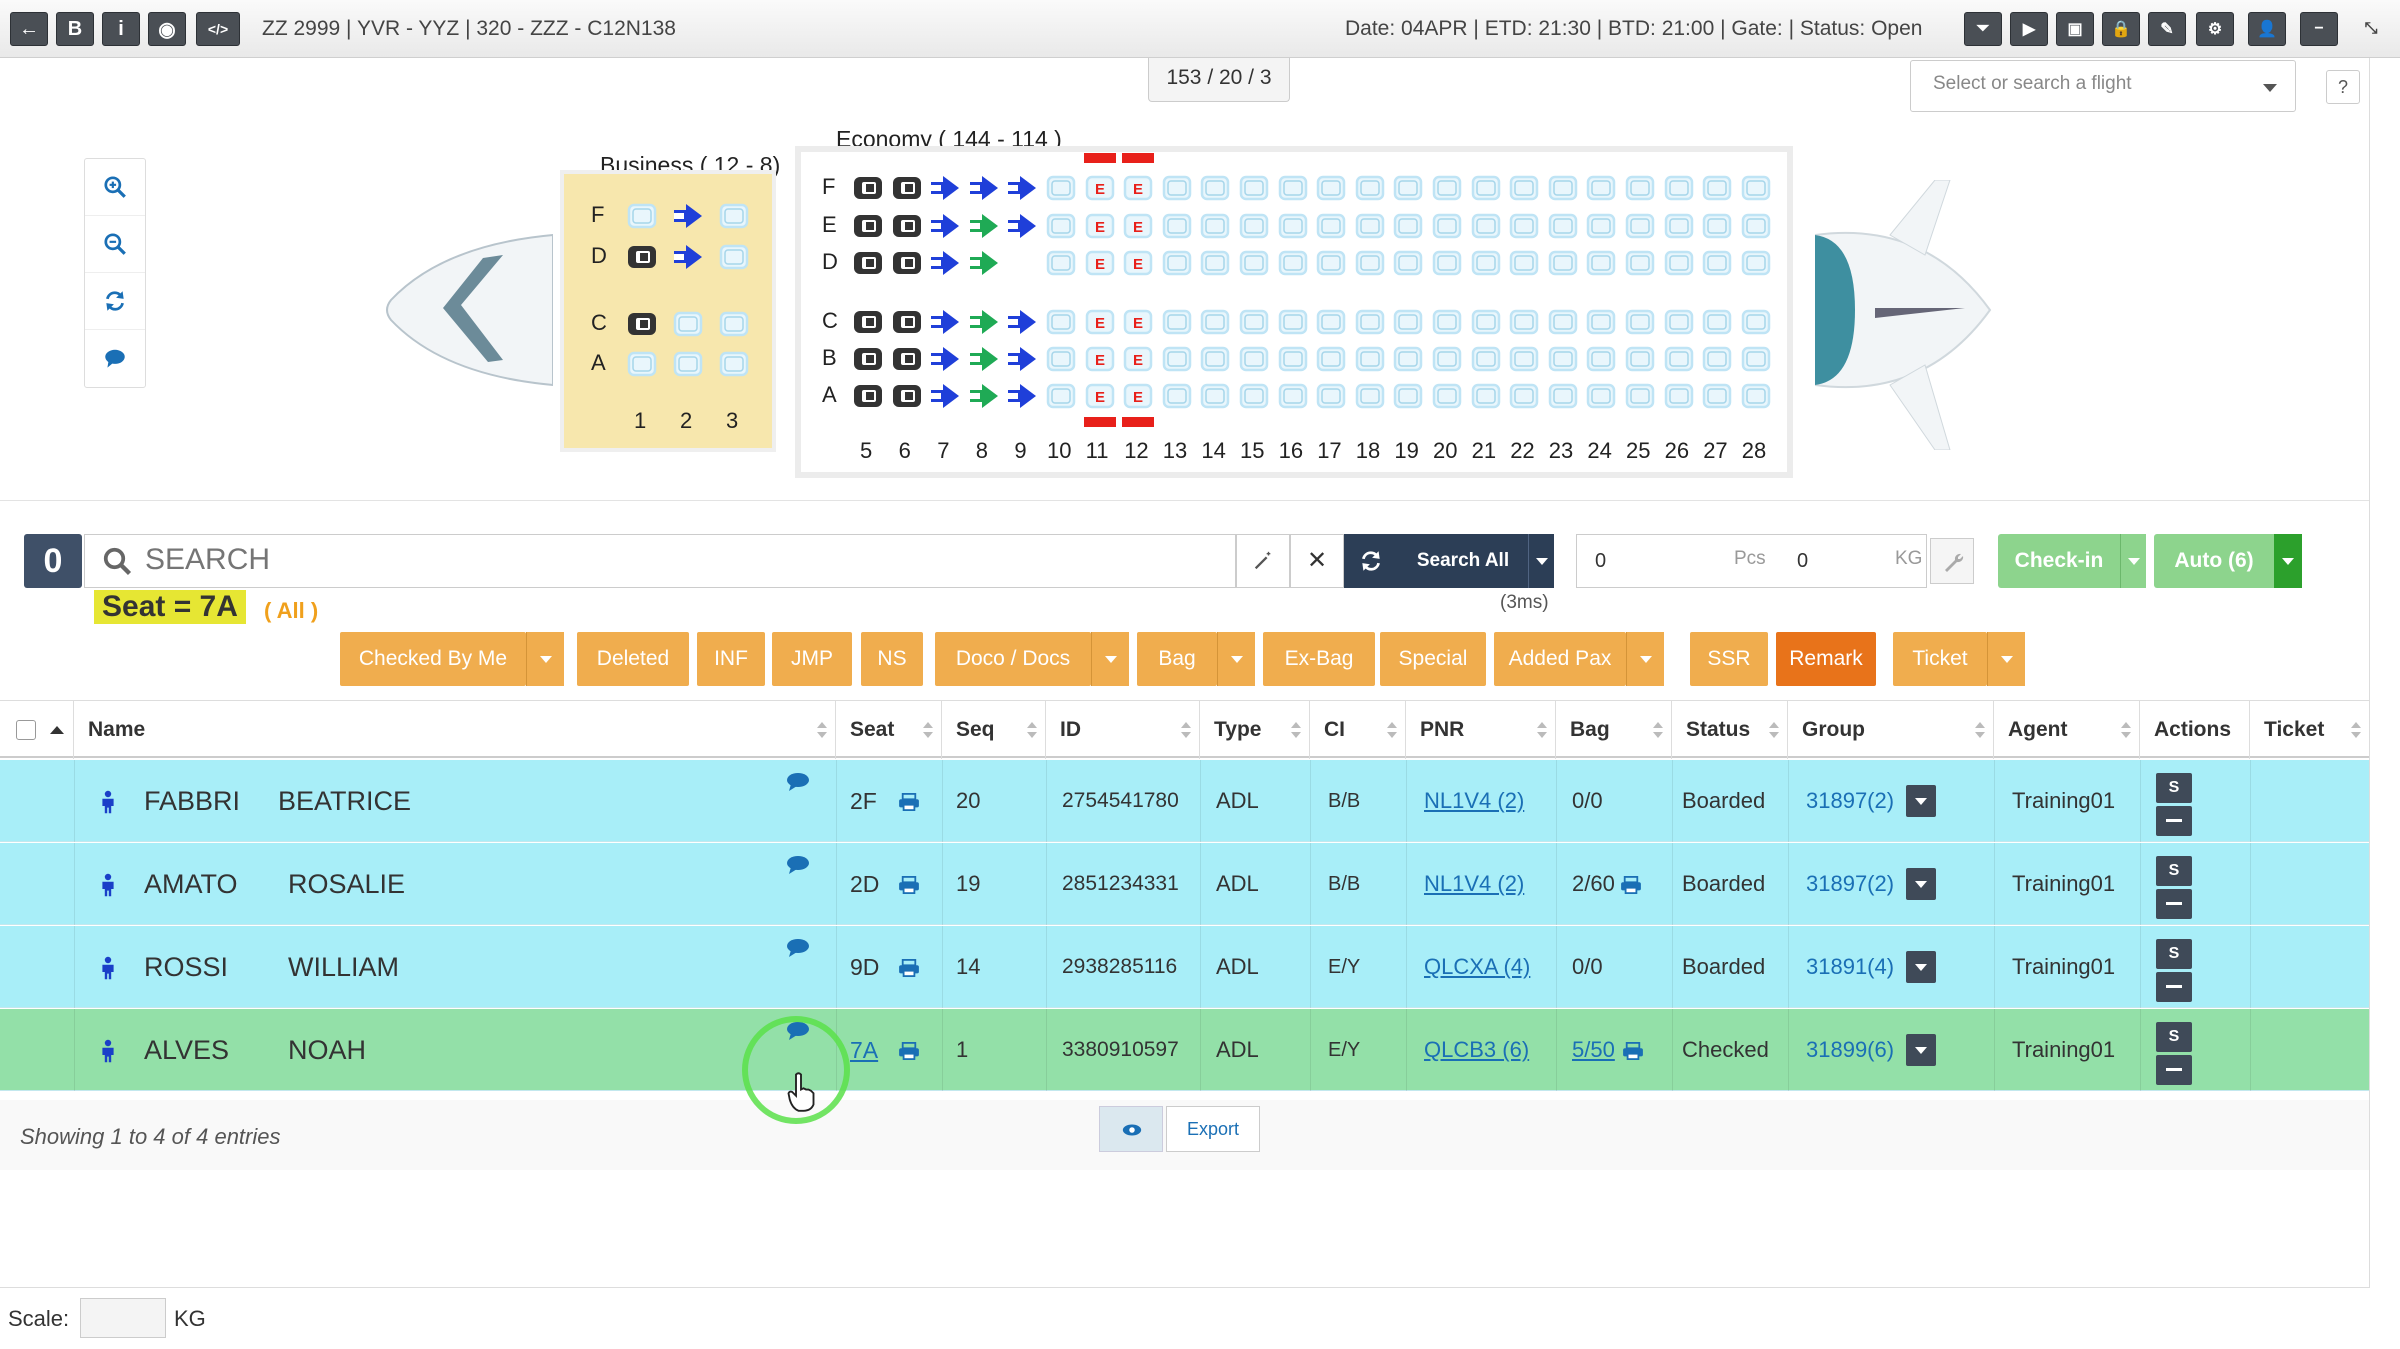 This screenshot has height=1349, width=2400. I want to click on info-icon: i, so click(121, 29).